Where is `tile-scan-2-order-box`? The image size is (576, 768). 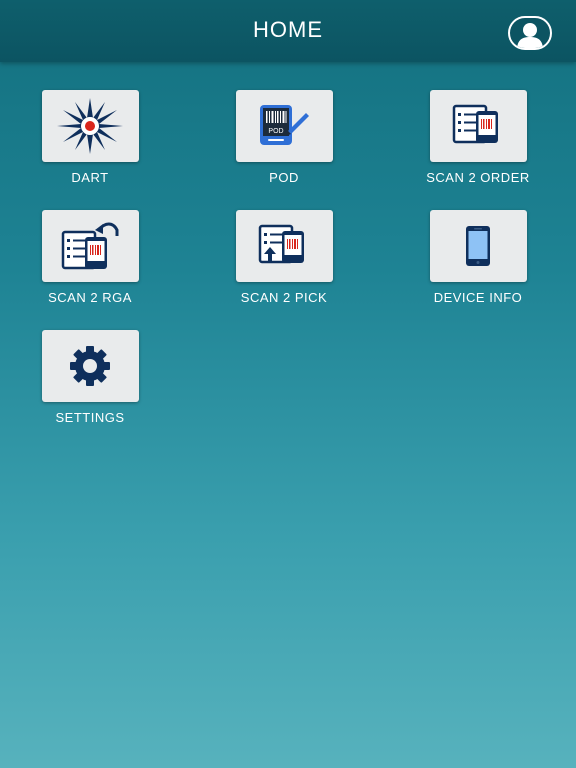 tile-scan-2-order-box is located at coordinates (478, 126).